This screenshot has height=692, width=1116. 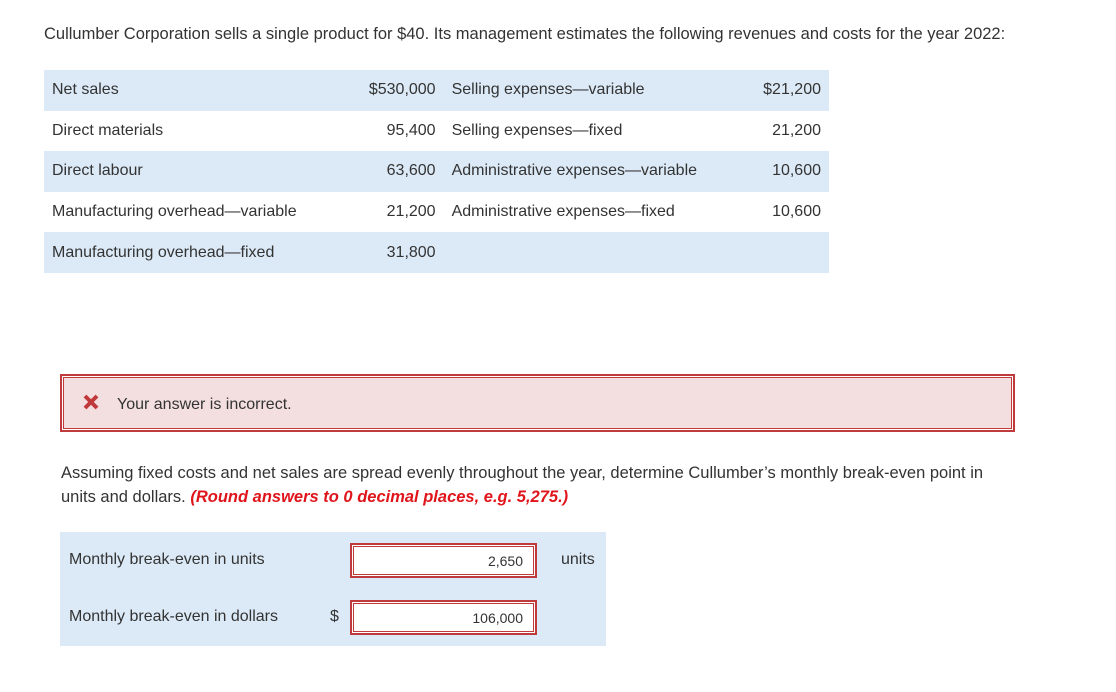 I want to click on cost-label: Manufacturing overhead—fixed, so click(x=190, y=252).